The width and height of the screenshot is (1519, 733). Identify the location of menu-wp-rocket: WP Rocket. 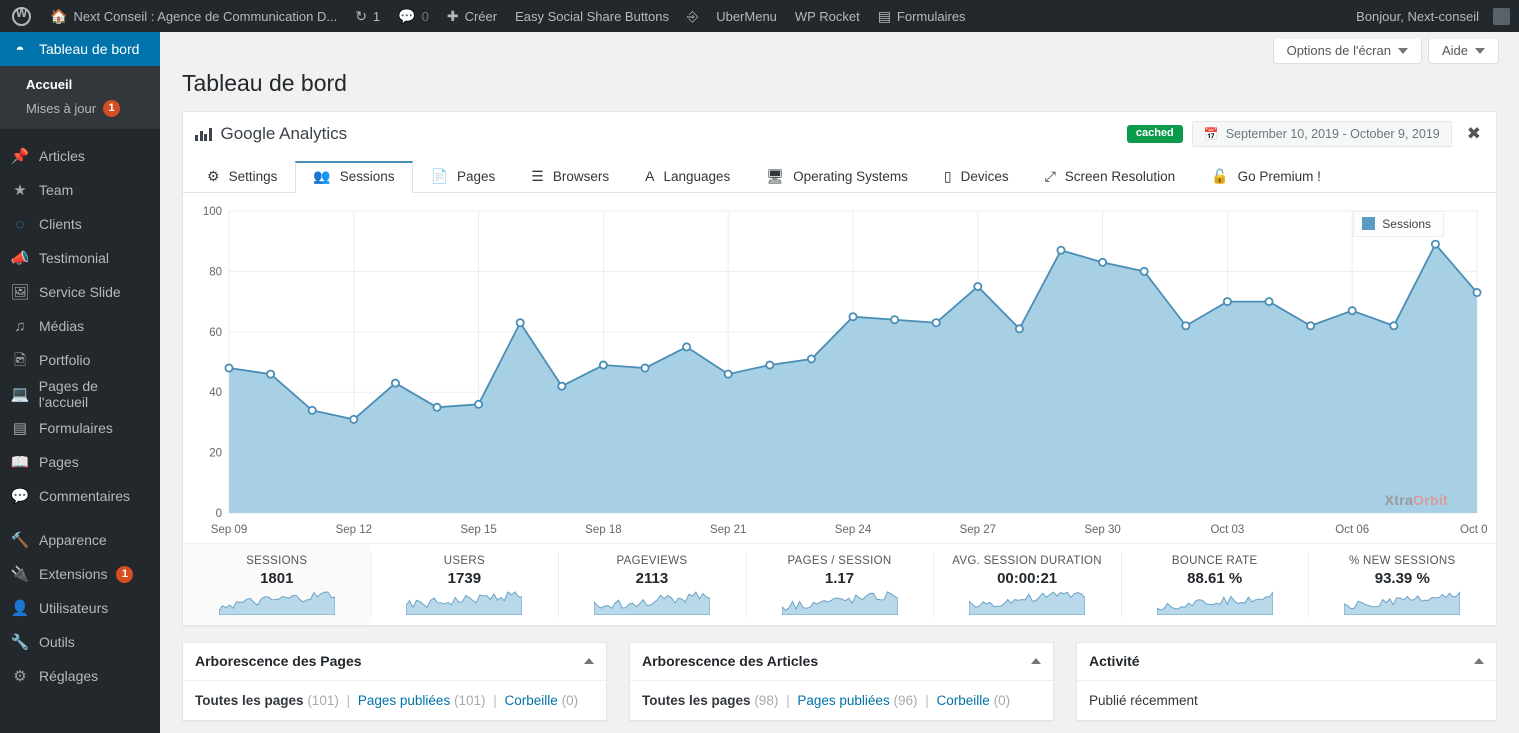
(827, 16).